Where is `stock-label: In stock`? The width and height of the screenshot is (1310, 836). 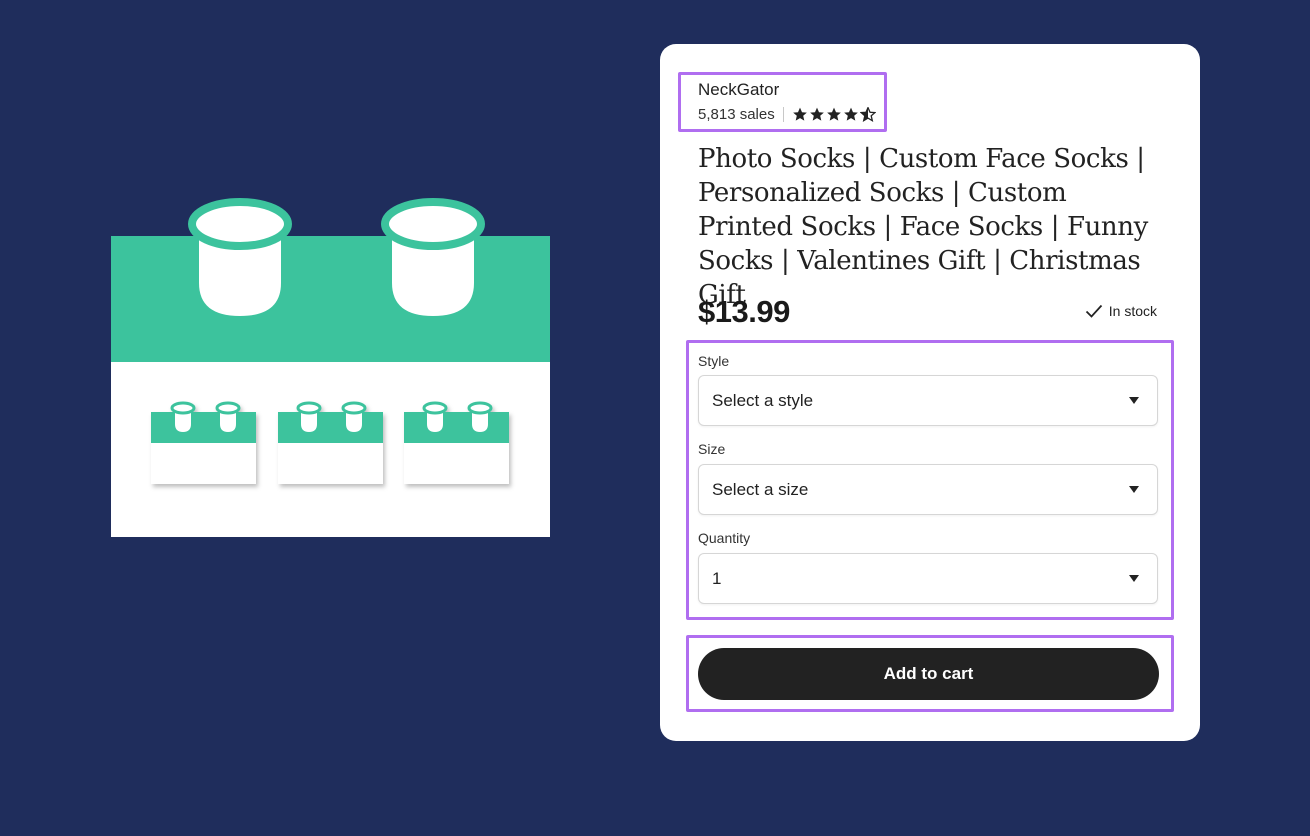
stock-label: In stock is located at coordinates (1132, 311).